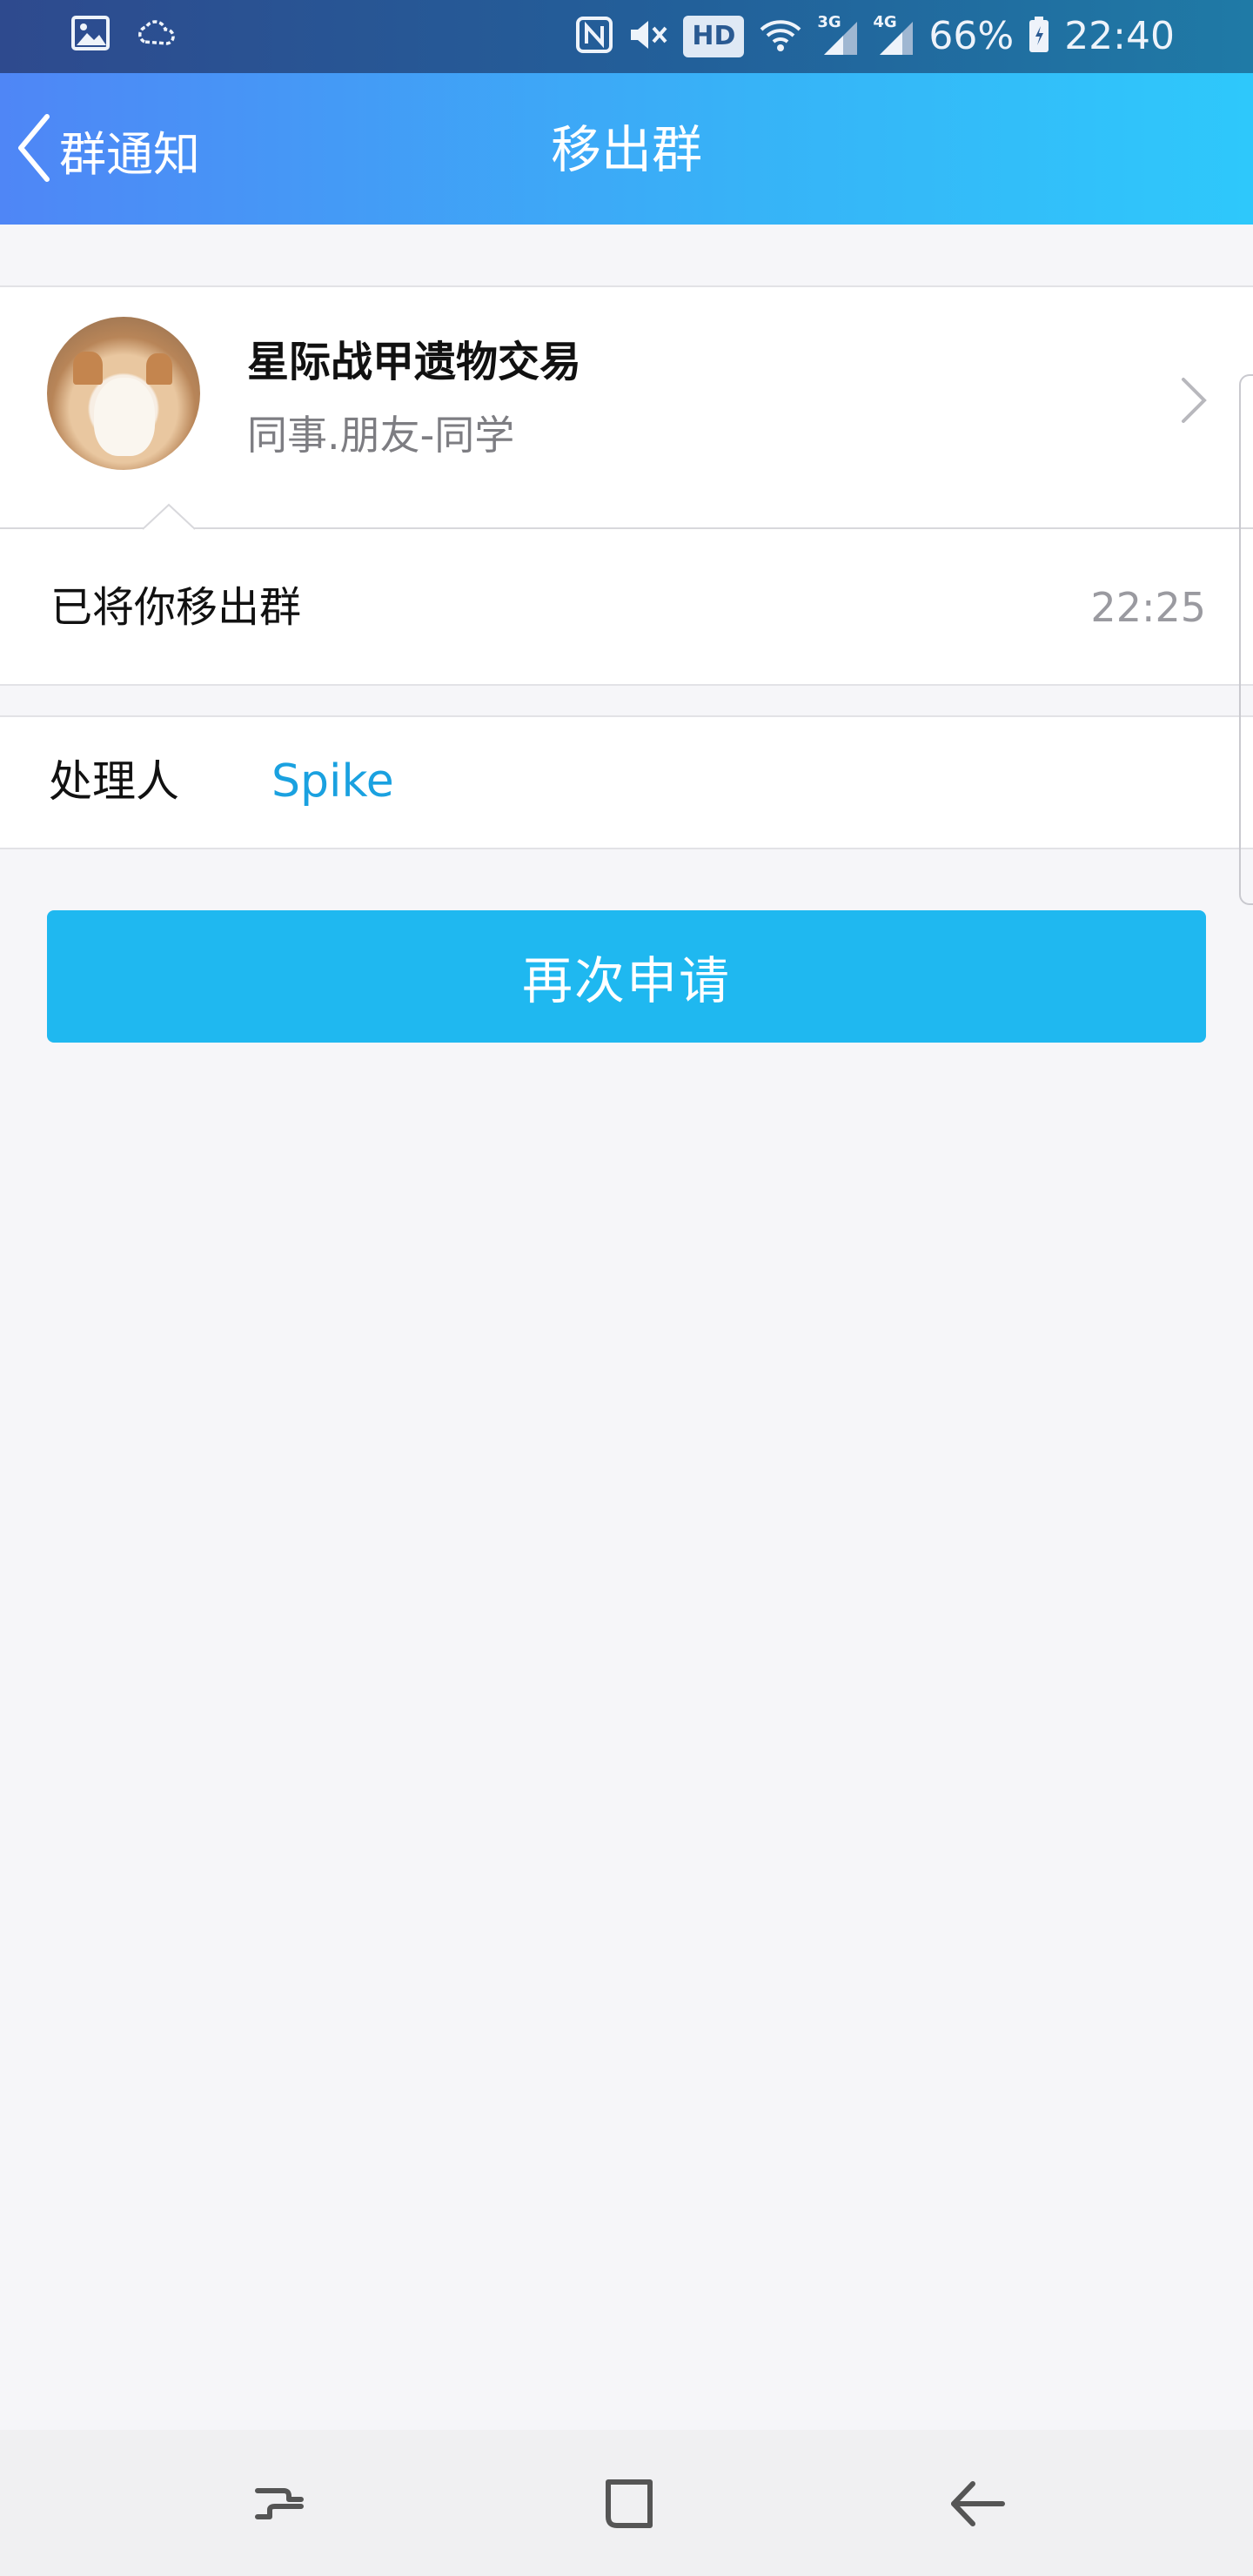 Image resolution: width=1253 pixels, height=2576 pixels. Describe the element at coordinates (626, 977) in the screenshot. I see `reapply-button: 再次申请` at that location.